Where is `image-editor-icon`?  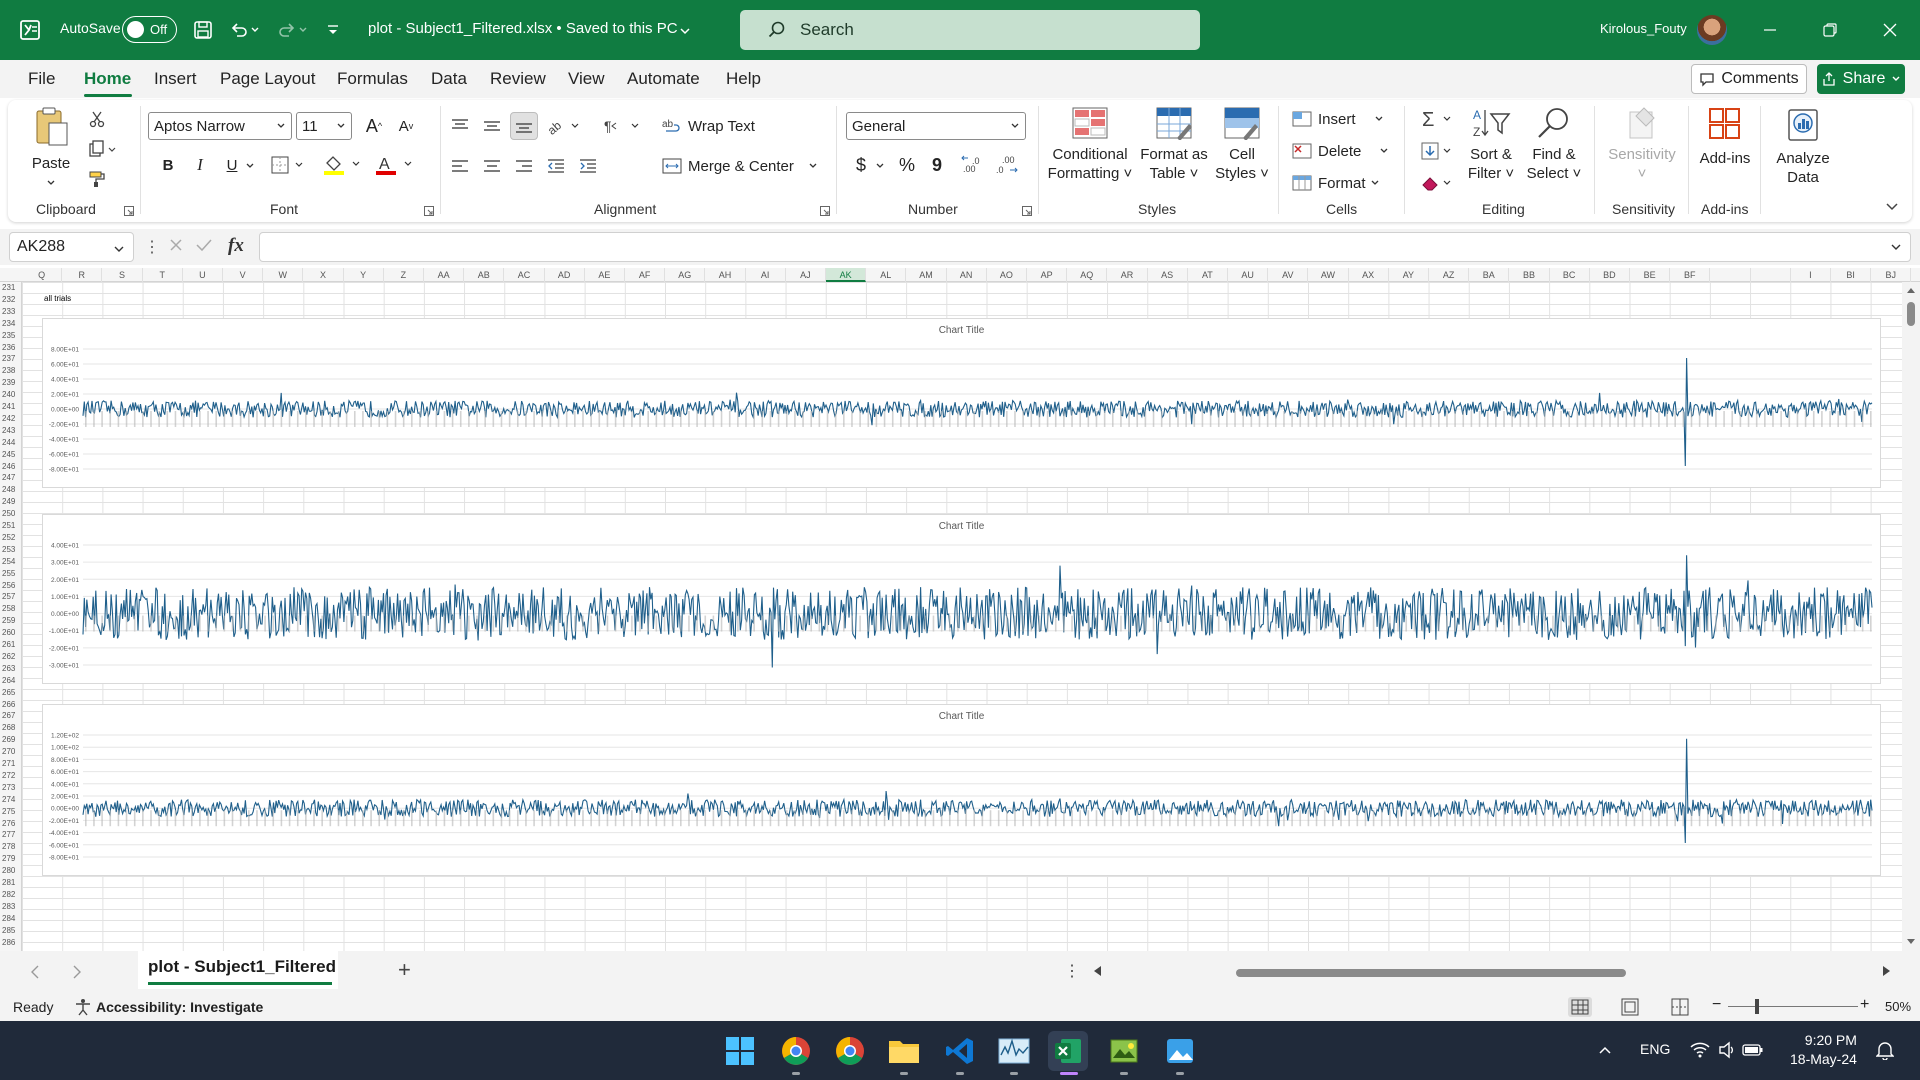 image-editor-icon is located at coordinates (1124, 1051).